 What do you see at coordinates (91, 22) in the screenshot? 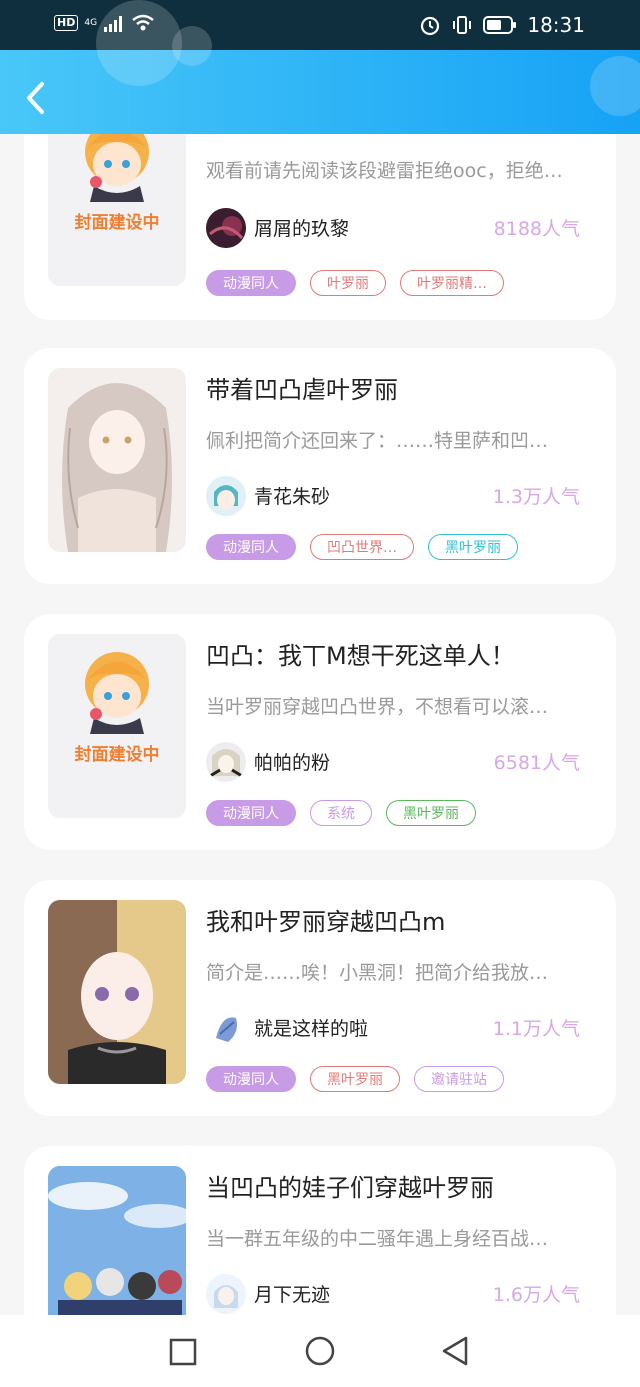
I see `network-label: 4G` at bounding box center [91, 22].